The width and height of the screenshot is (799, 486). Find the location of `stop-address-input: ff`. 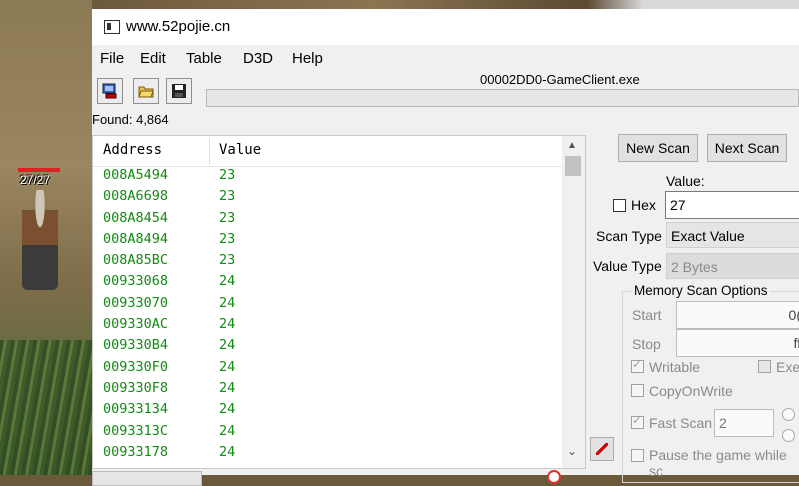

stop-address-input: ff is located at coordinates (737, 343).